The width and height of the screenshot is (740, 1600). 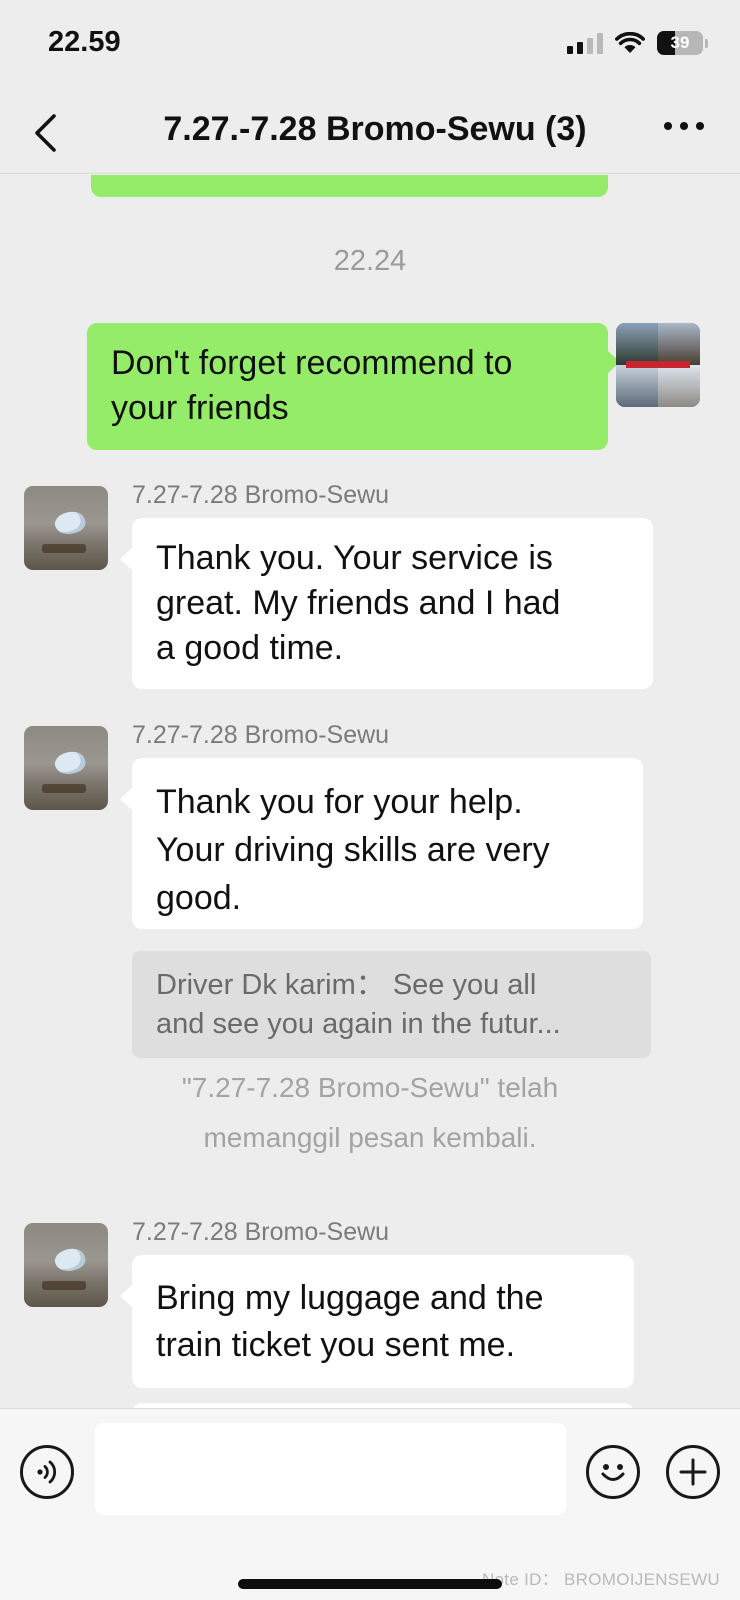 What do you see at coordinates (353, 386) in the screenshot?
I see `message-bubble-self: Don't forget recommend to your friends` at bounding box center [353, 386].